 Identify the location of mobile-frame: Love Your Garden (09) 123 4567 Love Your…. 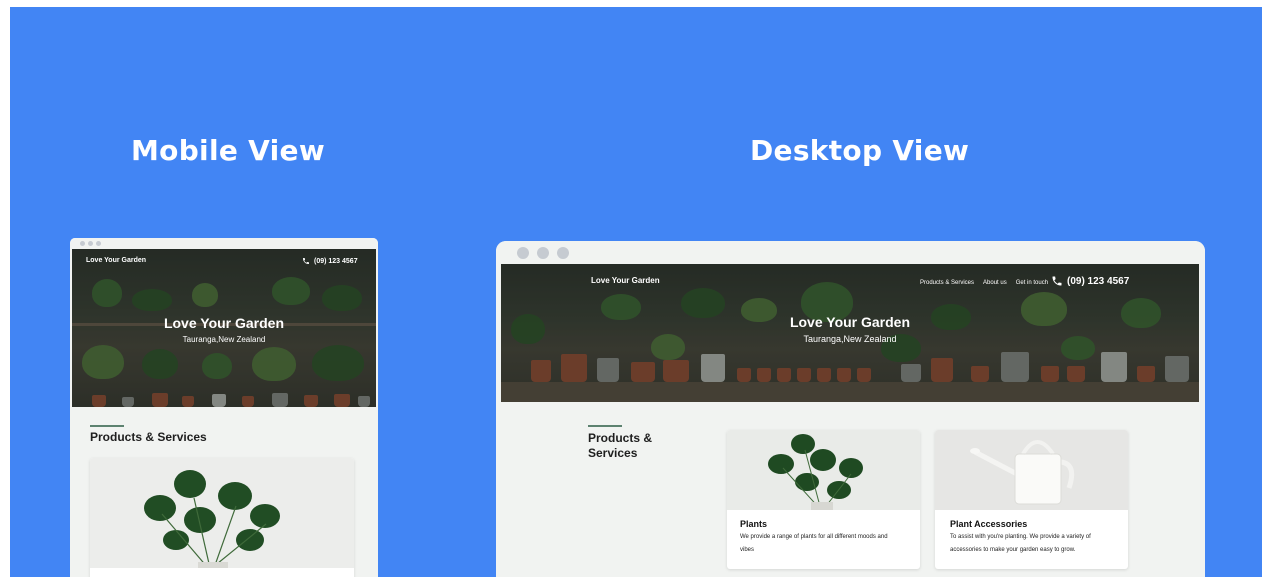
(224, 407).